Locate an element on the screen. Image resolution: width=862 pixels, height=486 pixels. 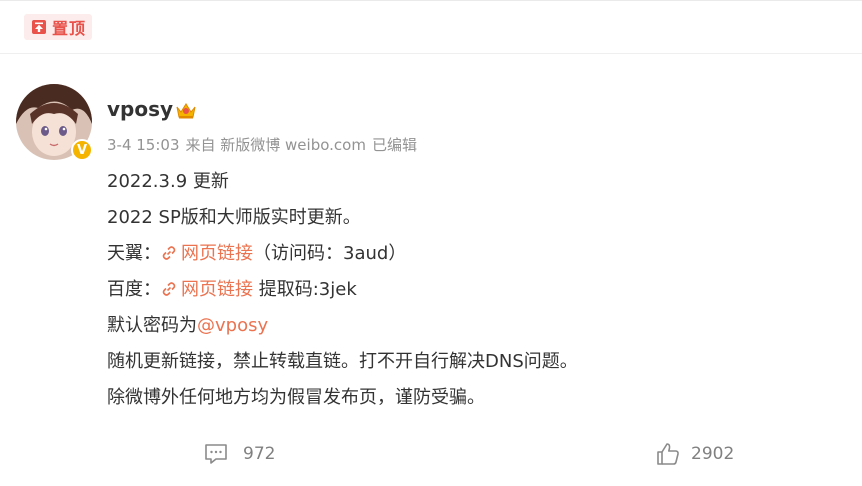
tianyi-link-text: 网页链接 is located at coordinates (217, 253).